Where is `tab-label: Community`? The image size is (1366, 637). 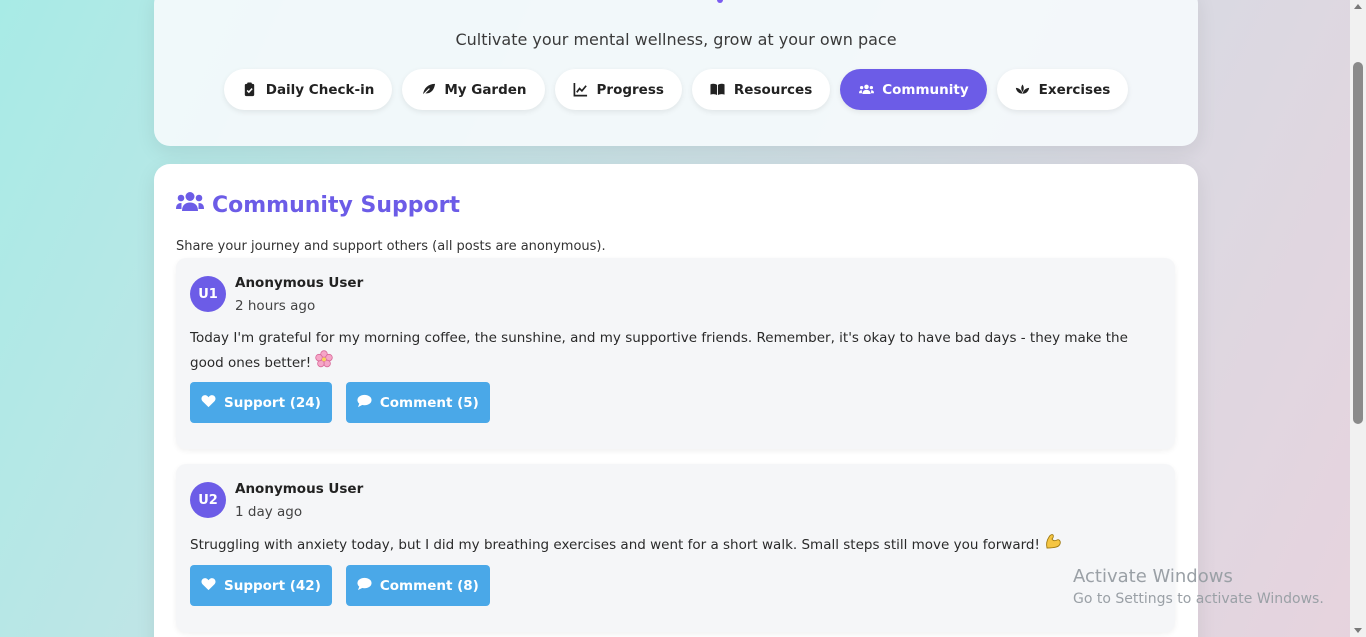
tab-label: Community is located at coordinates (925, 89).